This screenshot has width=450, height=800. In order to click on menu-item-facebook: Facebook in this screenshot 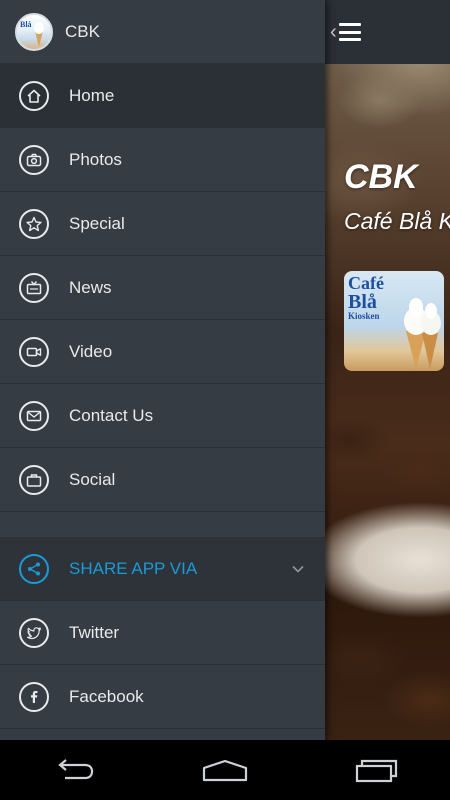, I will do `click(162, 697)`.